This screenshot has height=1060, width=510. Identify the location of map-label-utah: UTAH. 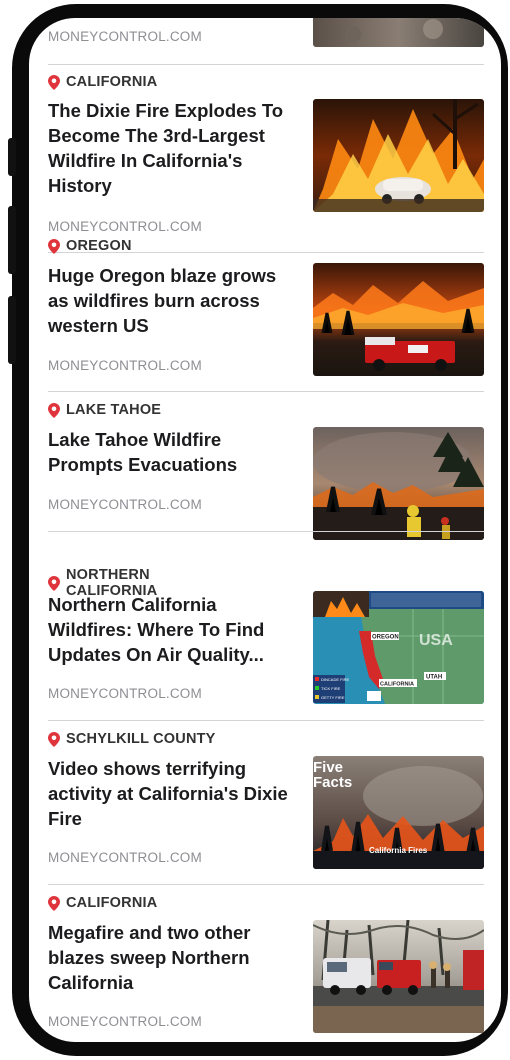
(434, 678).